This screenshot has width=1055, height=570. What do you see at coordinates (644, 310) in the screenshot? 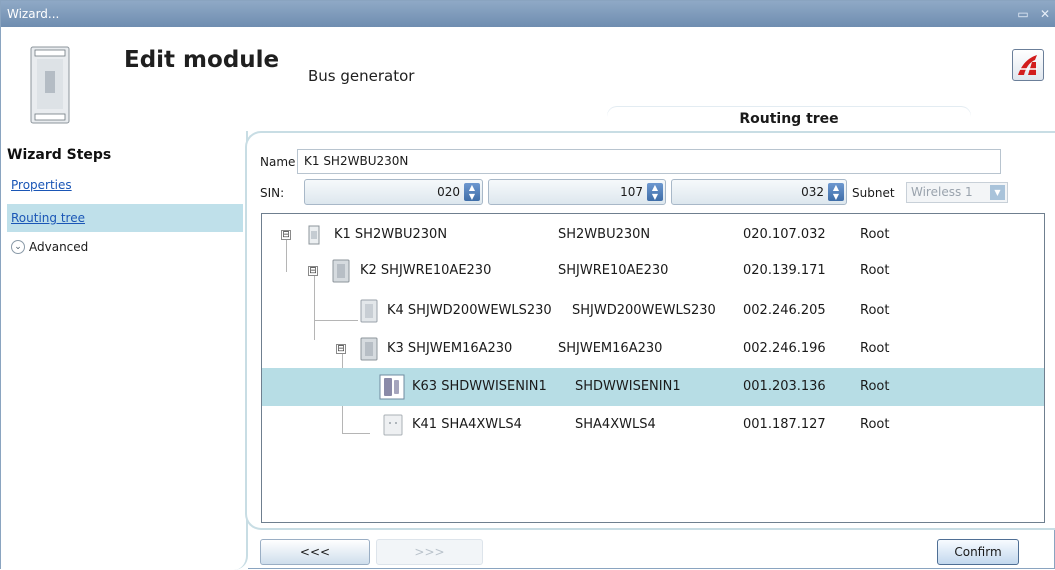
I see `device-model: SHJWD200WEWLS230` at bounding box center [644, 310].